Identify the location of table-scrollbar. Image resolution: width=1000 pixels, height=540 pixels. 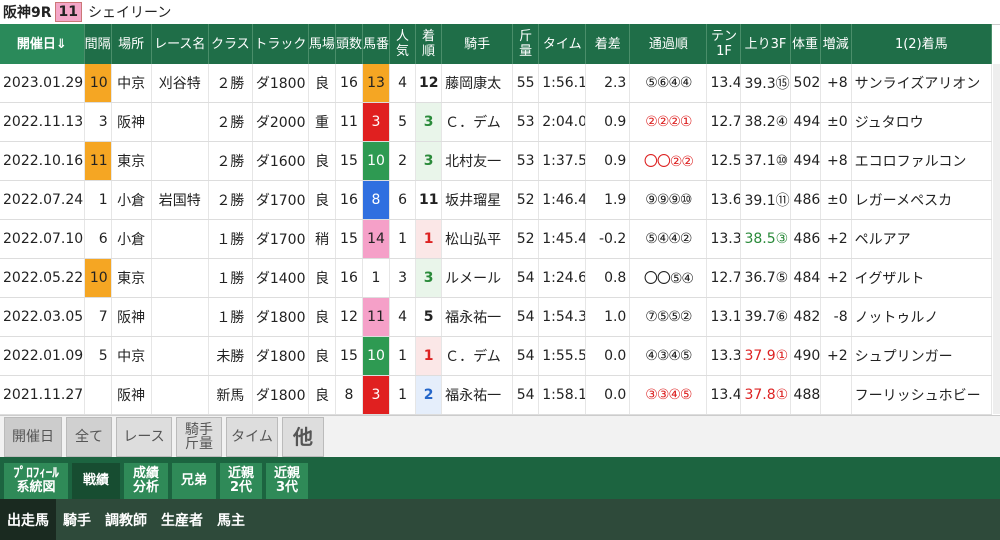
(996, 239).